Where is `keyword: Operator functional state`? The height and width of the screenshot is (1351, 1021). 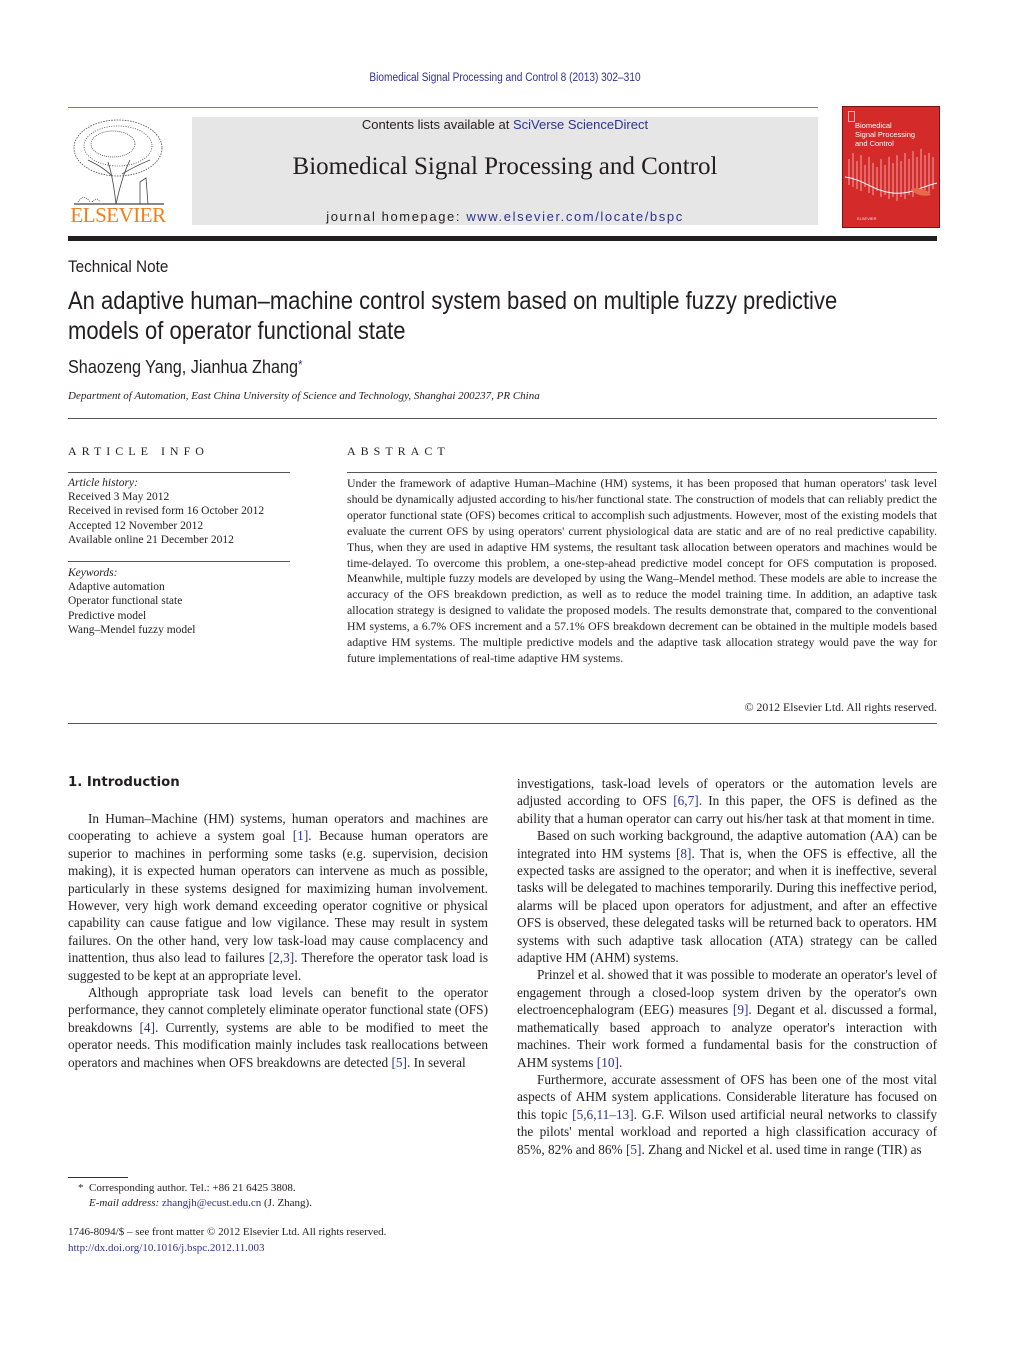 keyword: Operator functional state is located at coordinates (125, 601).